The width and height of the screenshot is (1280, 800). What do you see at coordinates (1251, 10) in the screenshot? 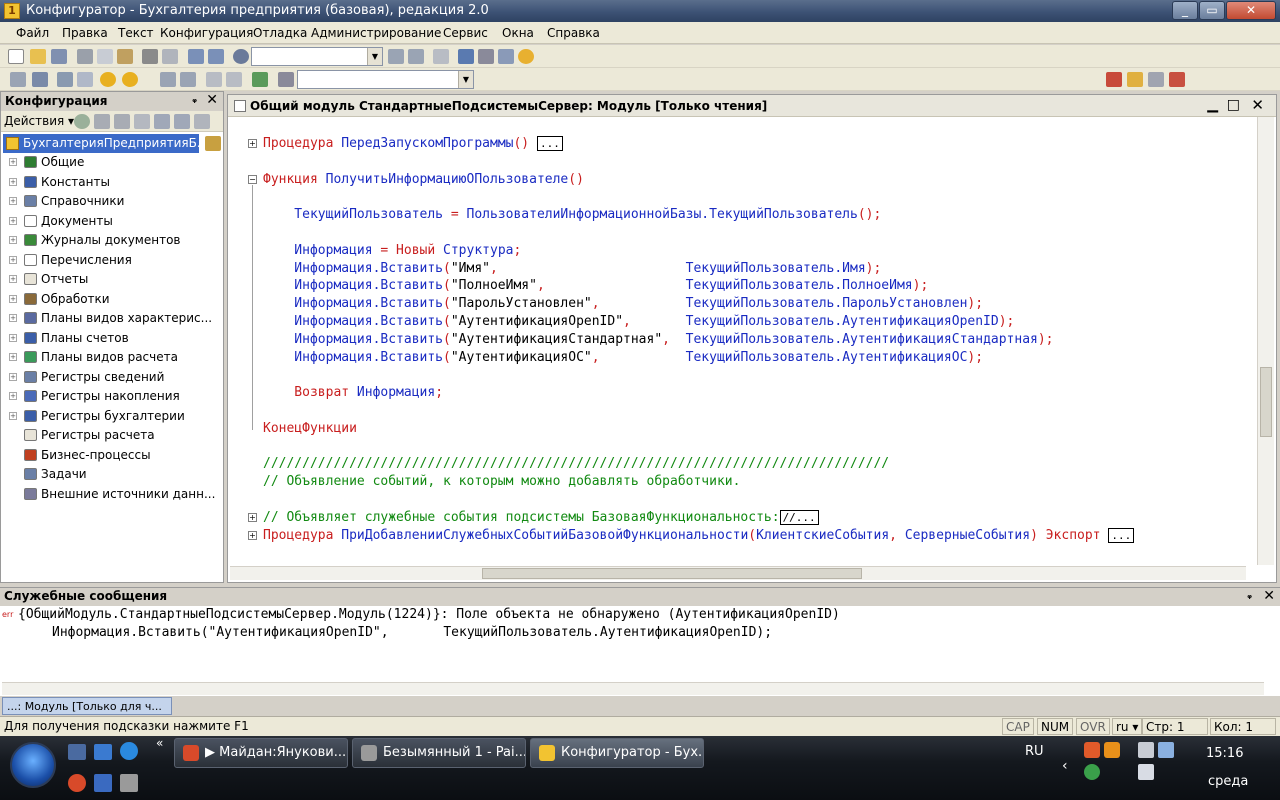
I see `close-button: ✕` at bounding box center [1251, 10].